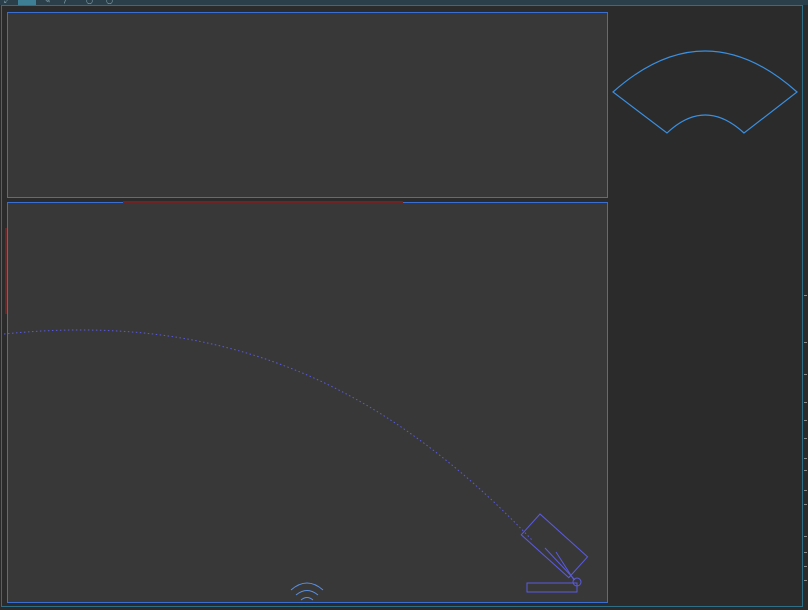  Describe the element at coordinates (6, 271) in the screenshot. I see `left-edge-marker` at that location.